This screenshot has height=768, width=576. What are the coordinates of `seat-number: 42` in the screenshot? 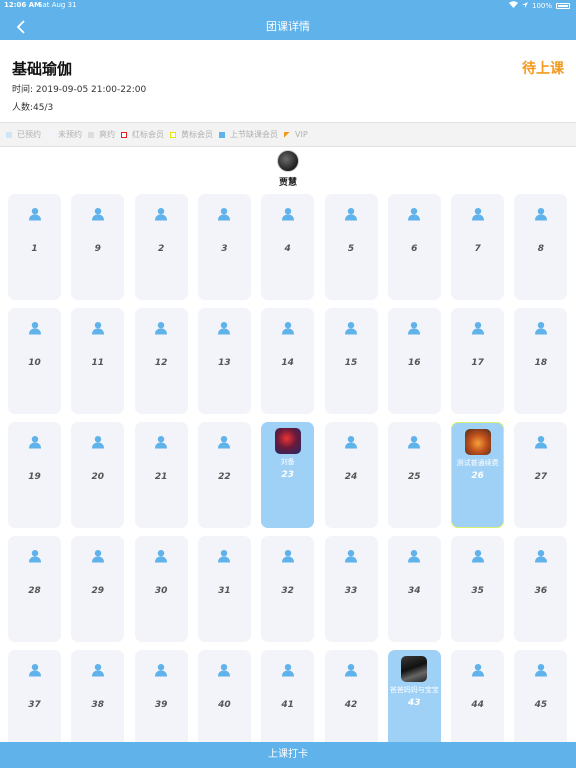 It's located at (351, 705).